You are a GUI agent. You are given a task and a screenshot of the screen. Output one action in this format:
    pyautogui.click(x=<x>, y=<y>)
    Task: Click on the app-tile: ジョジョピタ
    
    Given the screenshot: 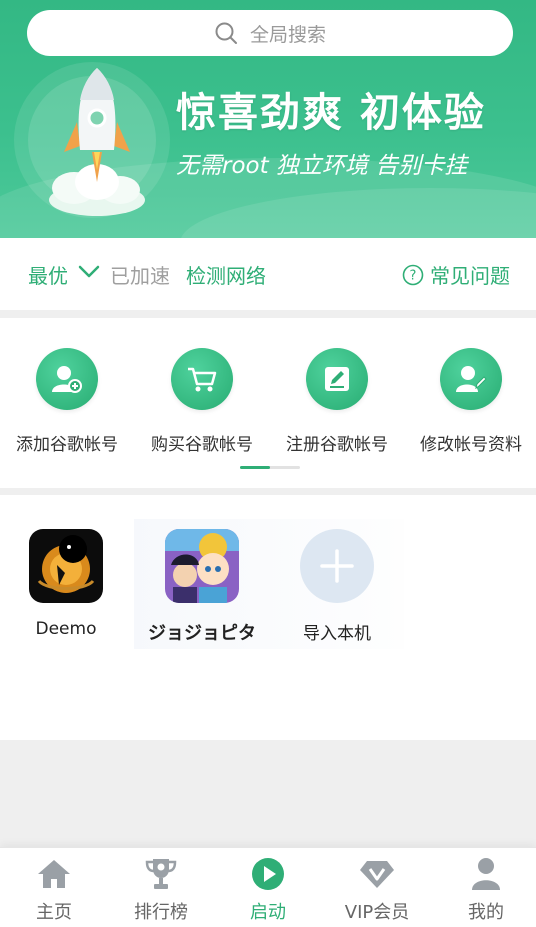 What is the action you would take?
    pyautogui.click(x=202, y=587)
    